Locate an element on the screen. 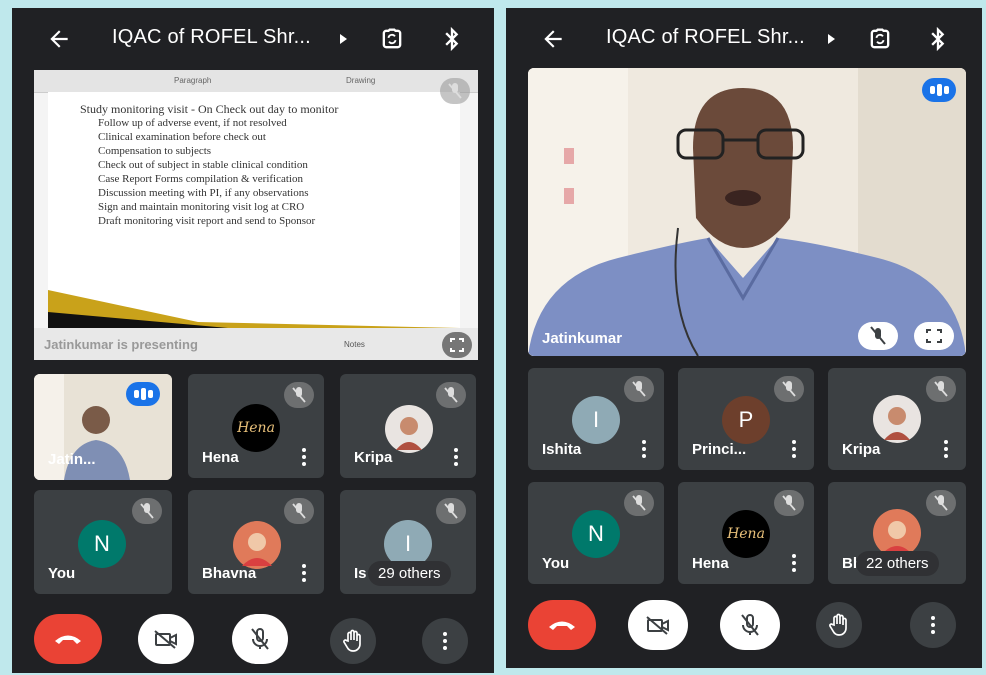 This screenshot has width=986, height=675. participant-tile-others: I Is 29 others is located at coordinates (408, 542).